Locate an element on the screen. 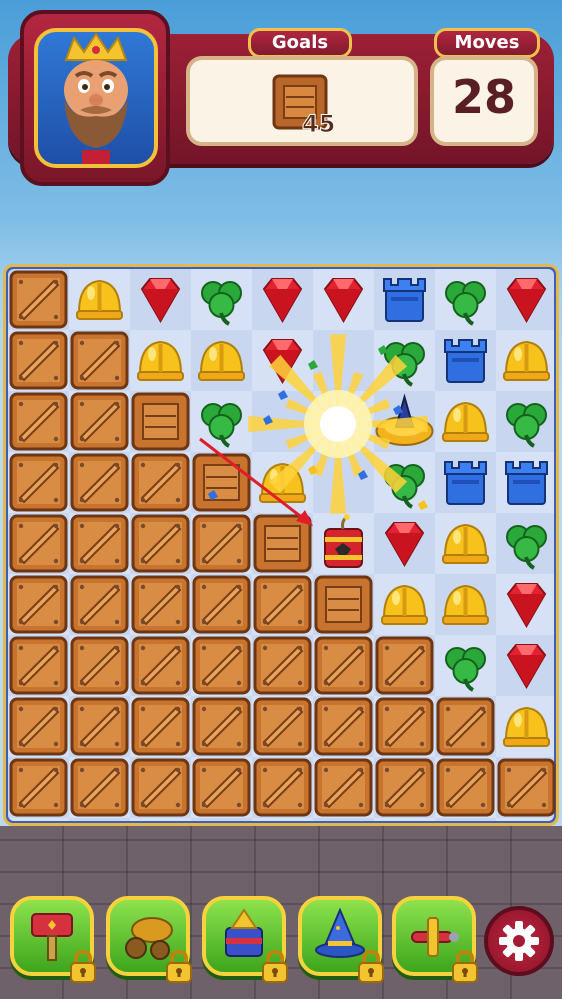 Image resolution: width=562 pixels, height=999 pixels. gear-icon is located at coordinates (519, 941).